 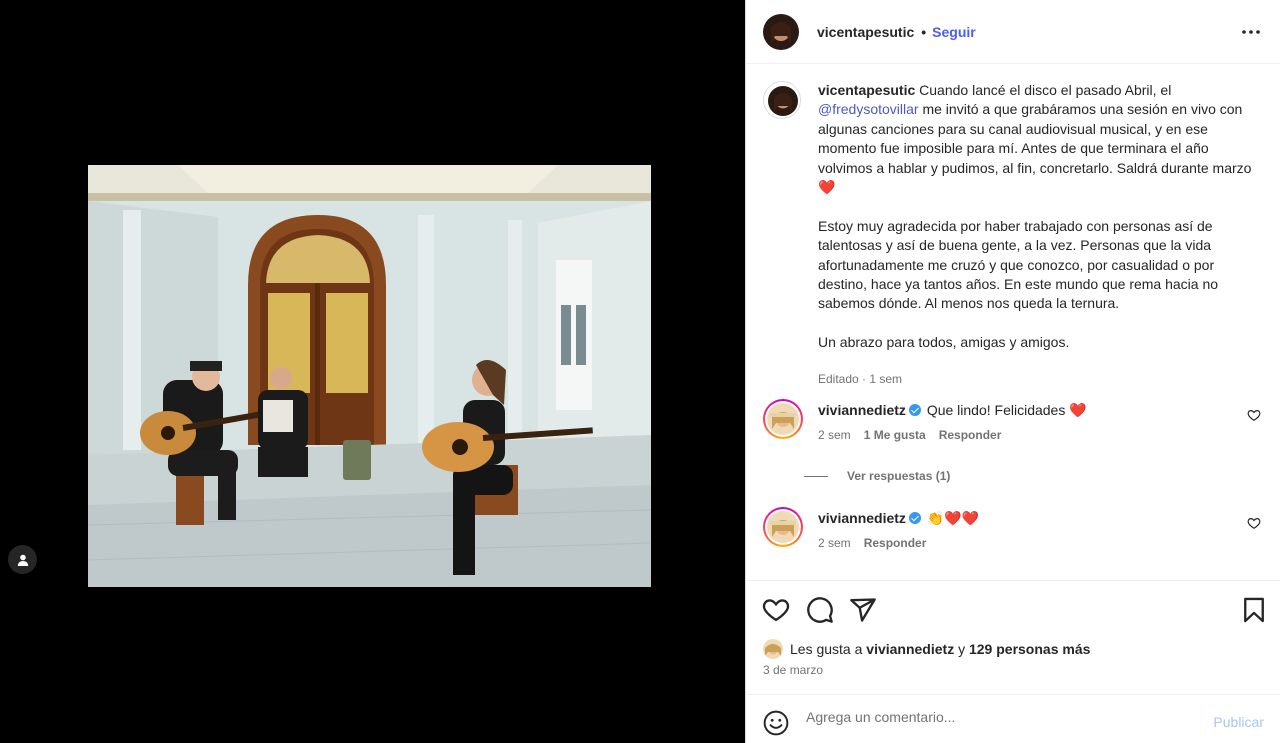 I want to click on replies-line, so click(x=816, y=476).